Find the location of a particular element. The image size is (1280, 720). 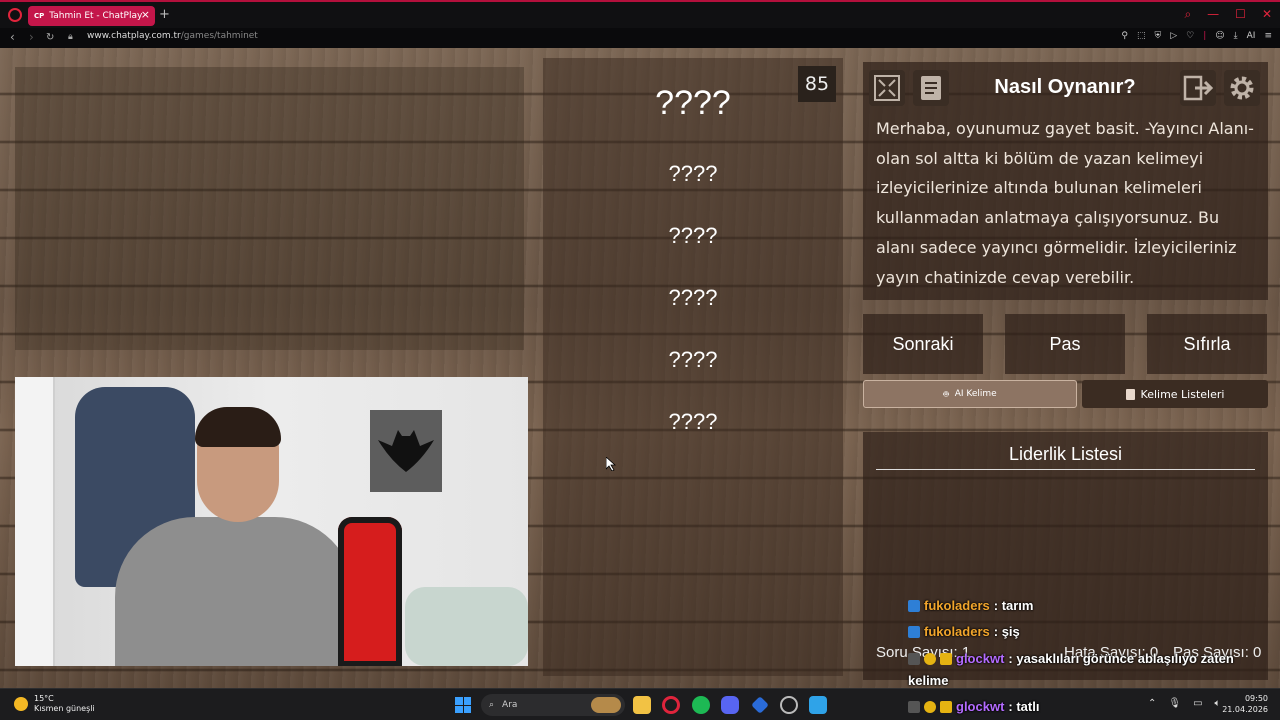

mouse-cursor-icon is located at coordinates (611, 464).